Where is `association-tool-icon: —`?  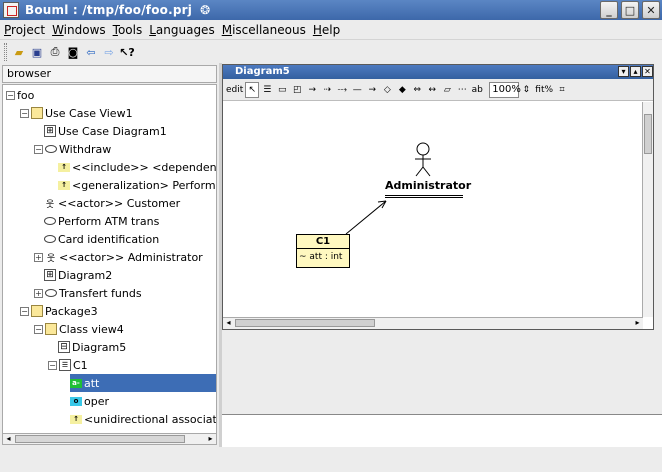 association-tool-icon: — is located at coordinates (357, 90).